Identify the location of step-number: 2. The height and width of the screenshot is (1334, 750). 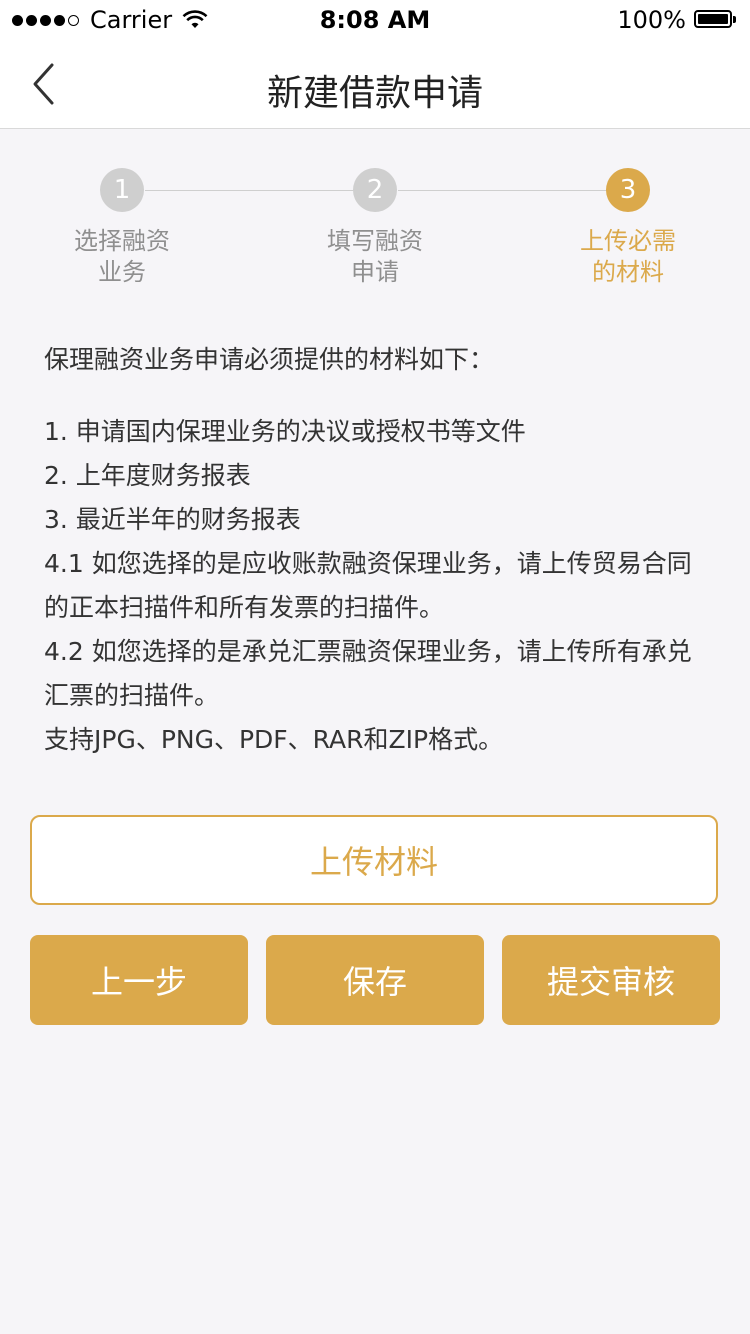
(375, 190).